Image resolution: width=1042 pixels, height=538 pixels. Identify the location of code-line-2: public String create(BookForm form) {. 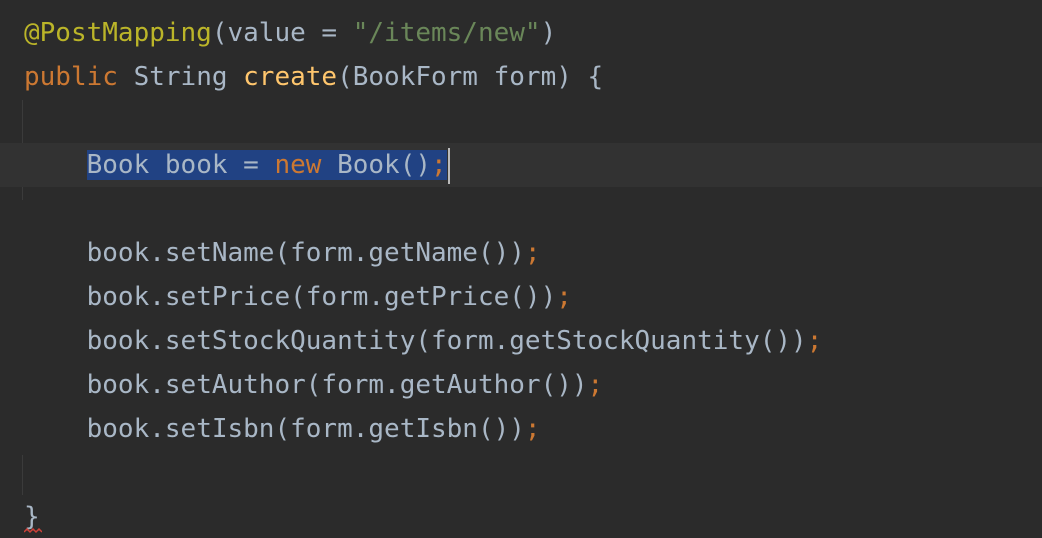
(521, 77).